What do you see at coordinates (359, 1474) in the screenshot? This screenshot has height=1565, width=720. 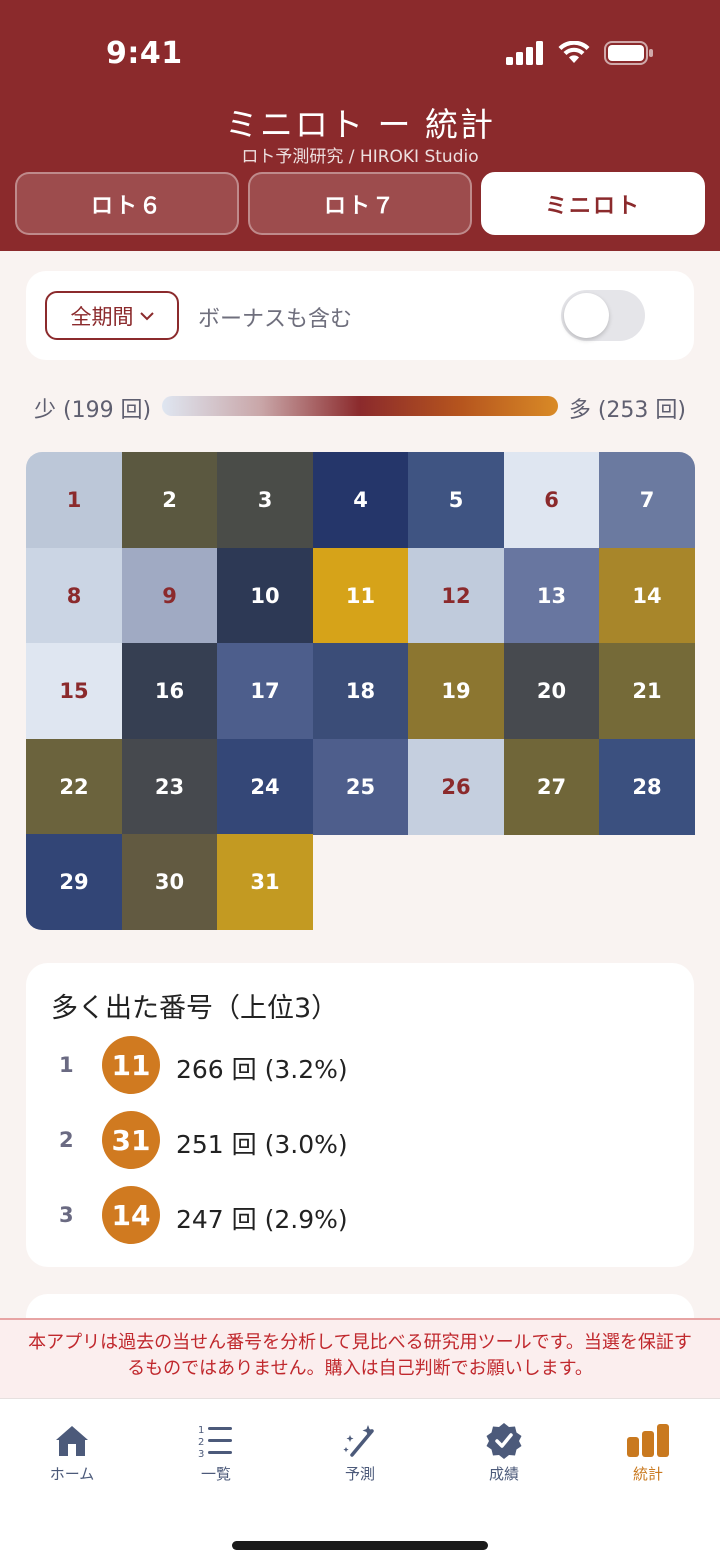 I see `nav-label: 予測` at bounding box center [359, 1474].